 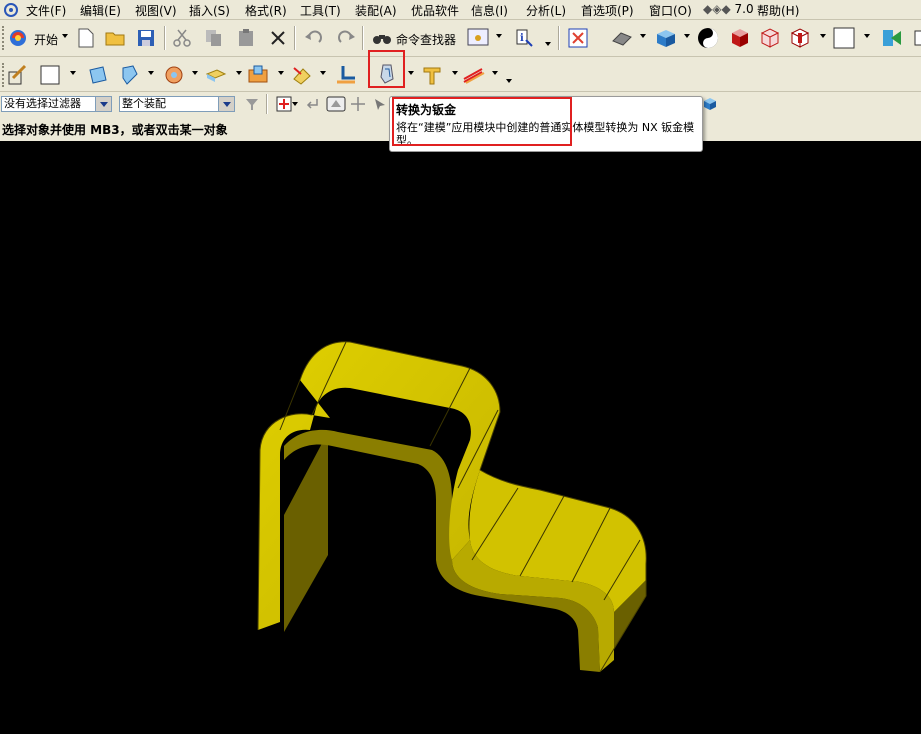 I want to click on copy-button, so click(x=214, y=38).